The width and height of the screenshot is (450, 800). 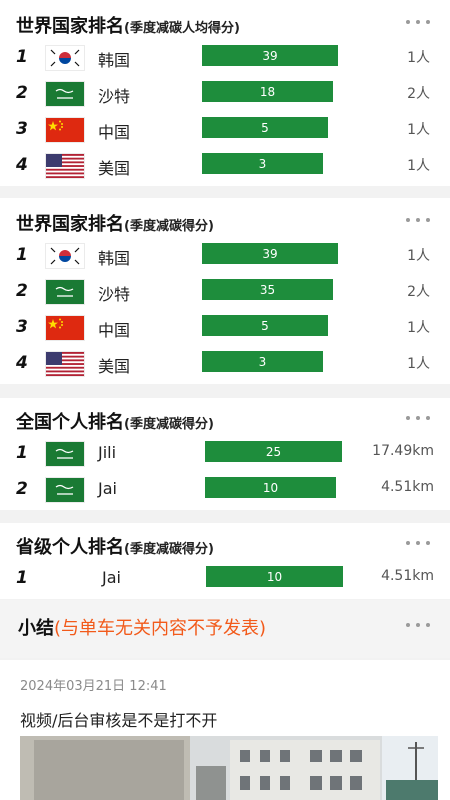 I want to click on summary-header: 小结(与单车无关内容不予发表), so click(x=225, y=629).